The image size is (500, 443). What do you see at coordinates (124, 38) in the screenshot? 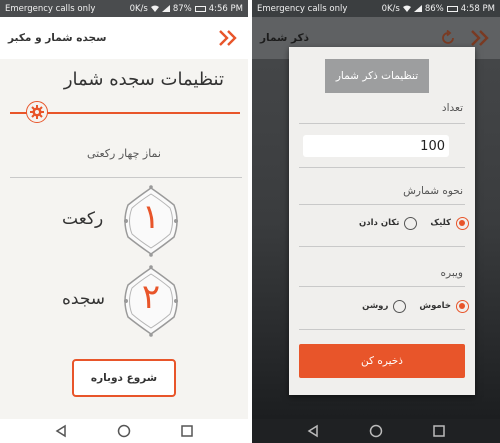
I see `app-bar: سجده شمار و مکبر` at bounding box center [124, 38].